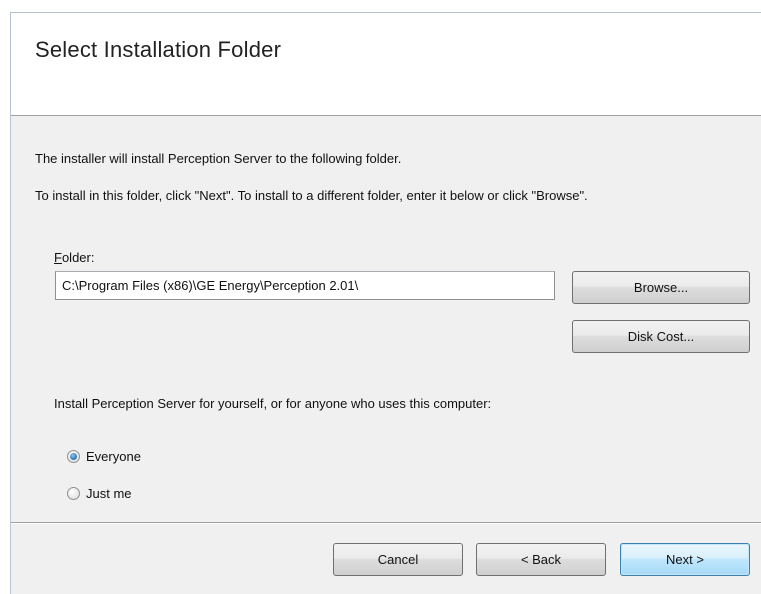 The width and height of the screenshot is (761, 594). Describe the element at coordinates (541, 559) in the screenshot. I see `back-button: < Back` at that location.